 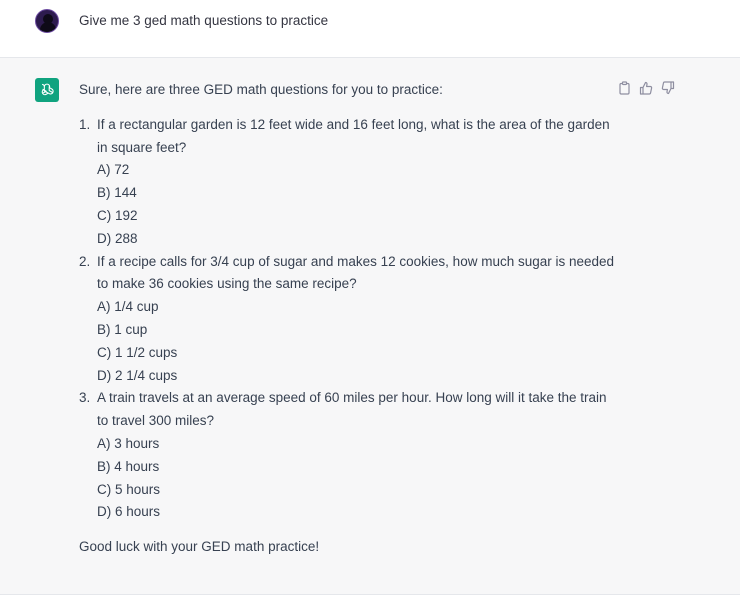 What do you see at coordinates (137, 375) in the screenshot?
I see `answer-option: D) 2 1/4 cups` at bounding box center [137, 375].